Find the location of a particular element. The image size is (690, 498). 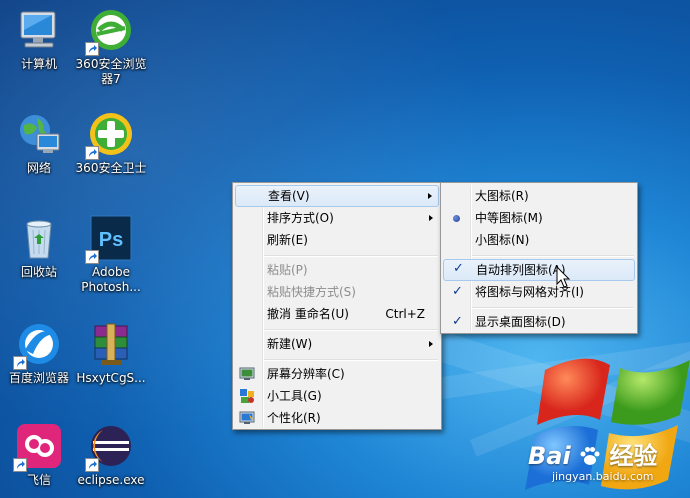

menu-item-undo-rename: 撤消 重命名(U) Ctrl+Z is located at coordinates (337, 314).